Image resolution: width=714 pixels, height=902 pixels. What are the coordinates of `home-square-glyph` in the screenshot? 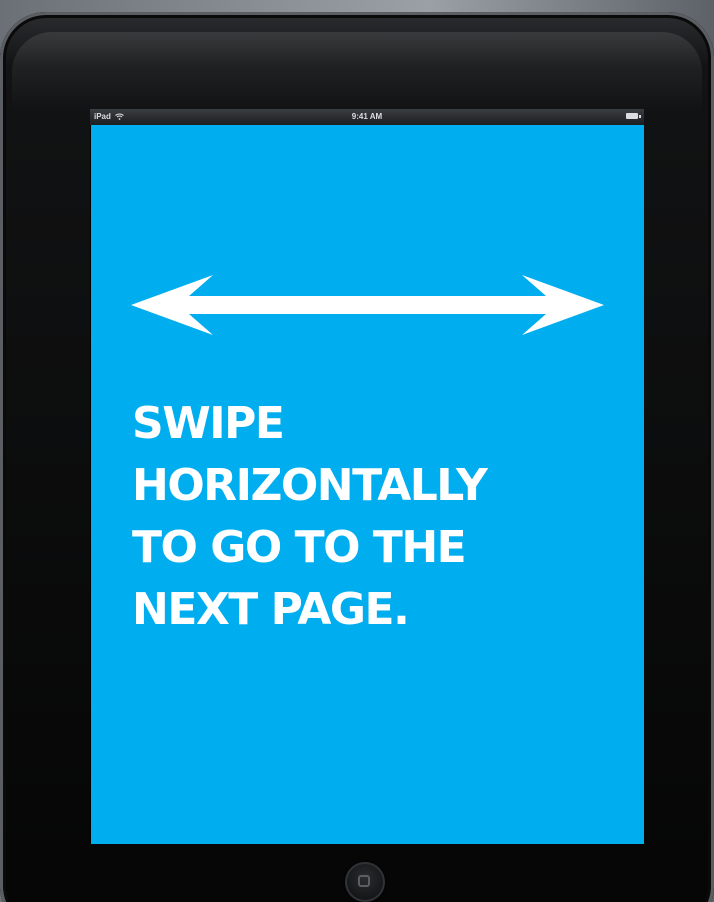 It's located at (364, 881).